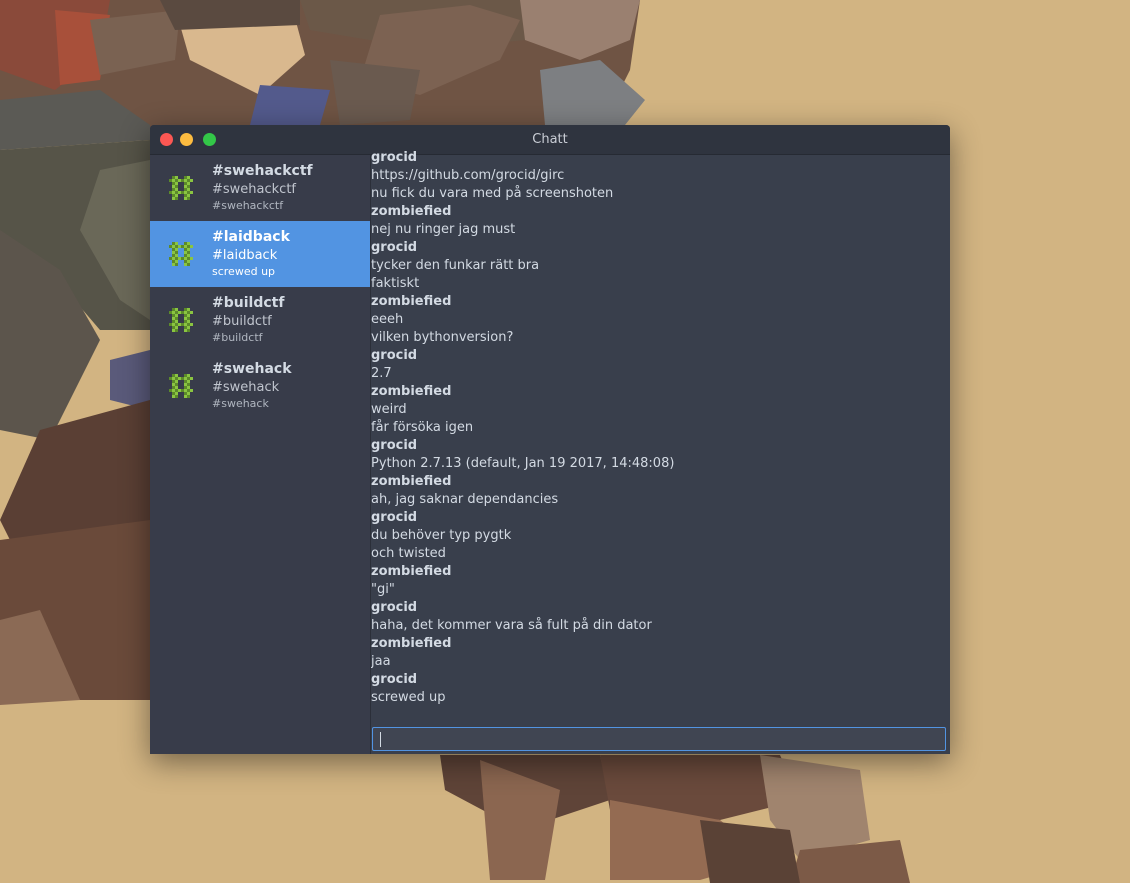 This screenshot has width=1130, height=883. Describe the element at coordinates (660, 491) in the screenshot. I see `message-group: zombiefied ah, jag saknar dependancies` at that location.